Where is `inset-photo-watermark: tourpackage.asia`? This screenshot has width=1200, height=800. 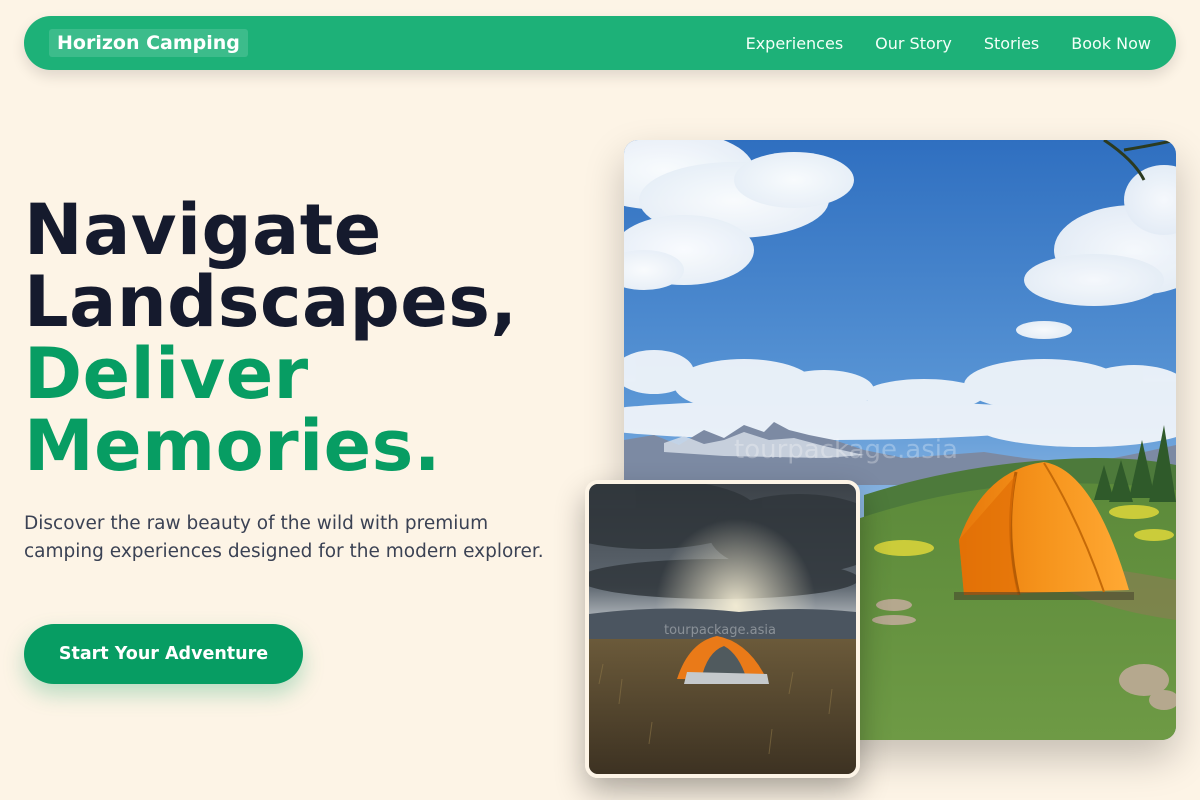 inset-photo-watermark: tourpackage.asia is located at coordinates (720, 630).